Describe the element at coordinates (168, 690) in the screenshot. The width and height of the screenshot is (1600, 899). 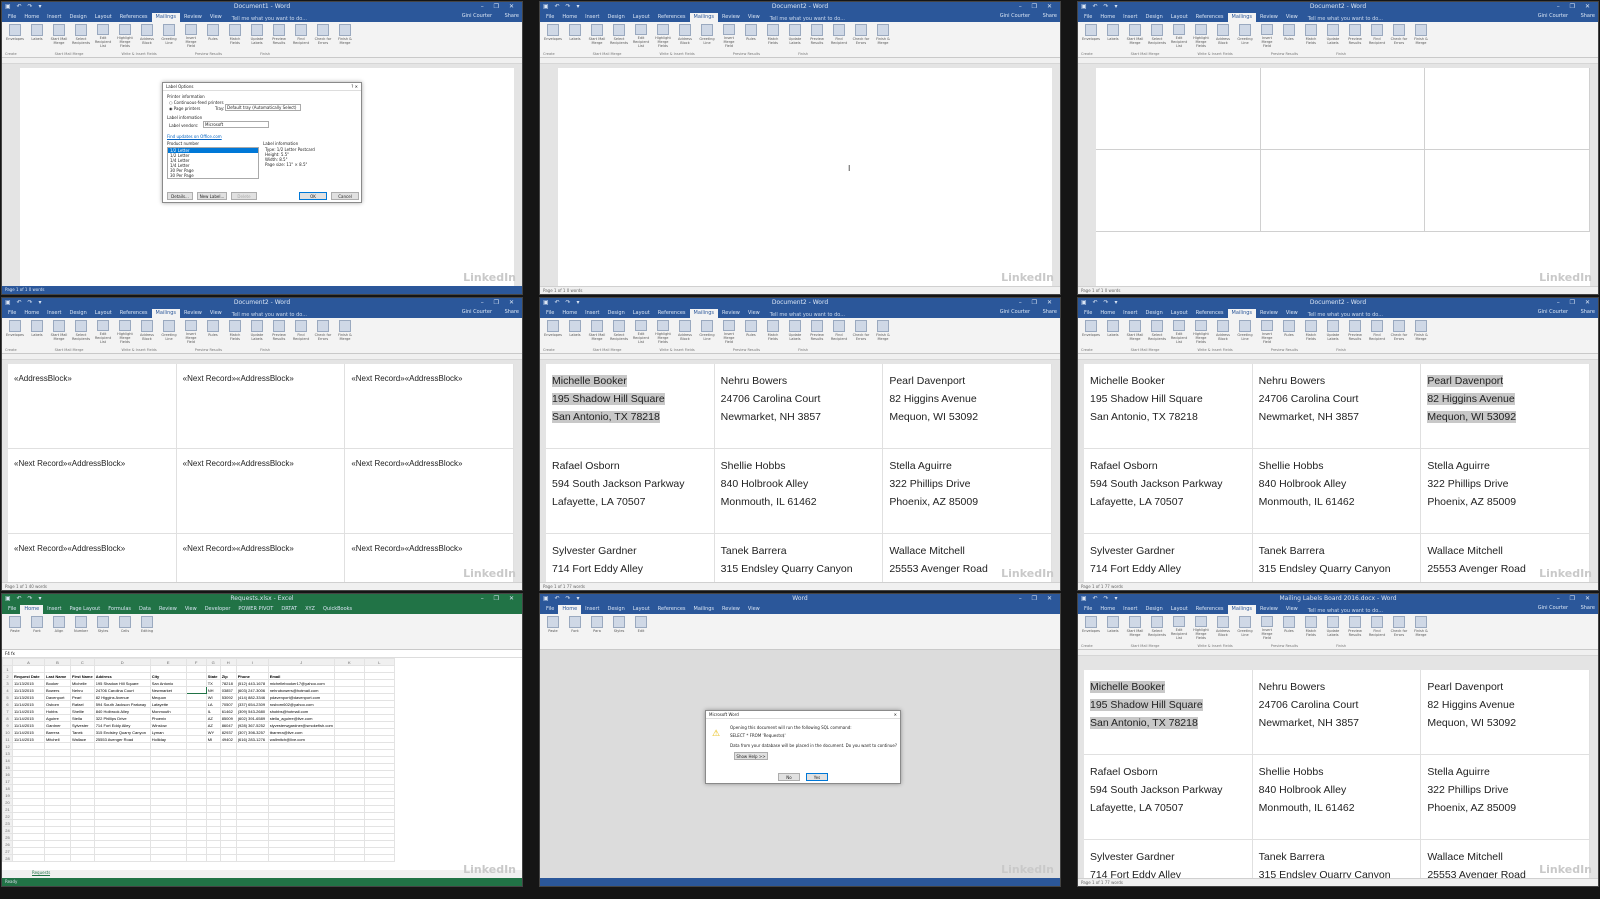
I see `cell: Newmarket` at that location.